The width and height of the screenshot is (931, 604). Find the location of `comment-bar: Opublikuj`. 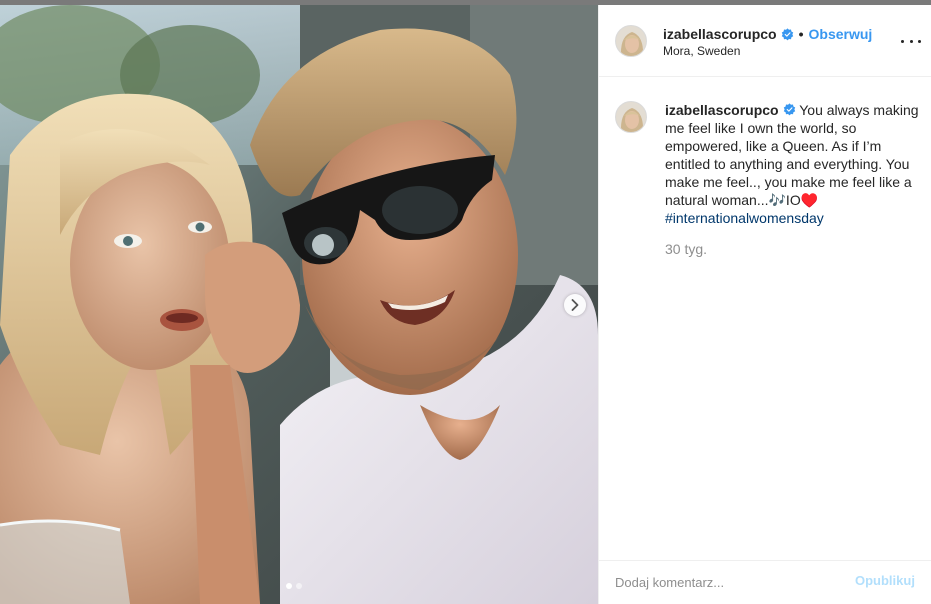

comment-bar: Opublikuj is located at coordinates (765, 582).